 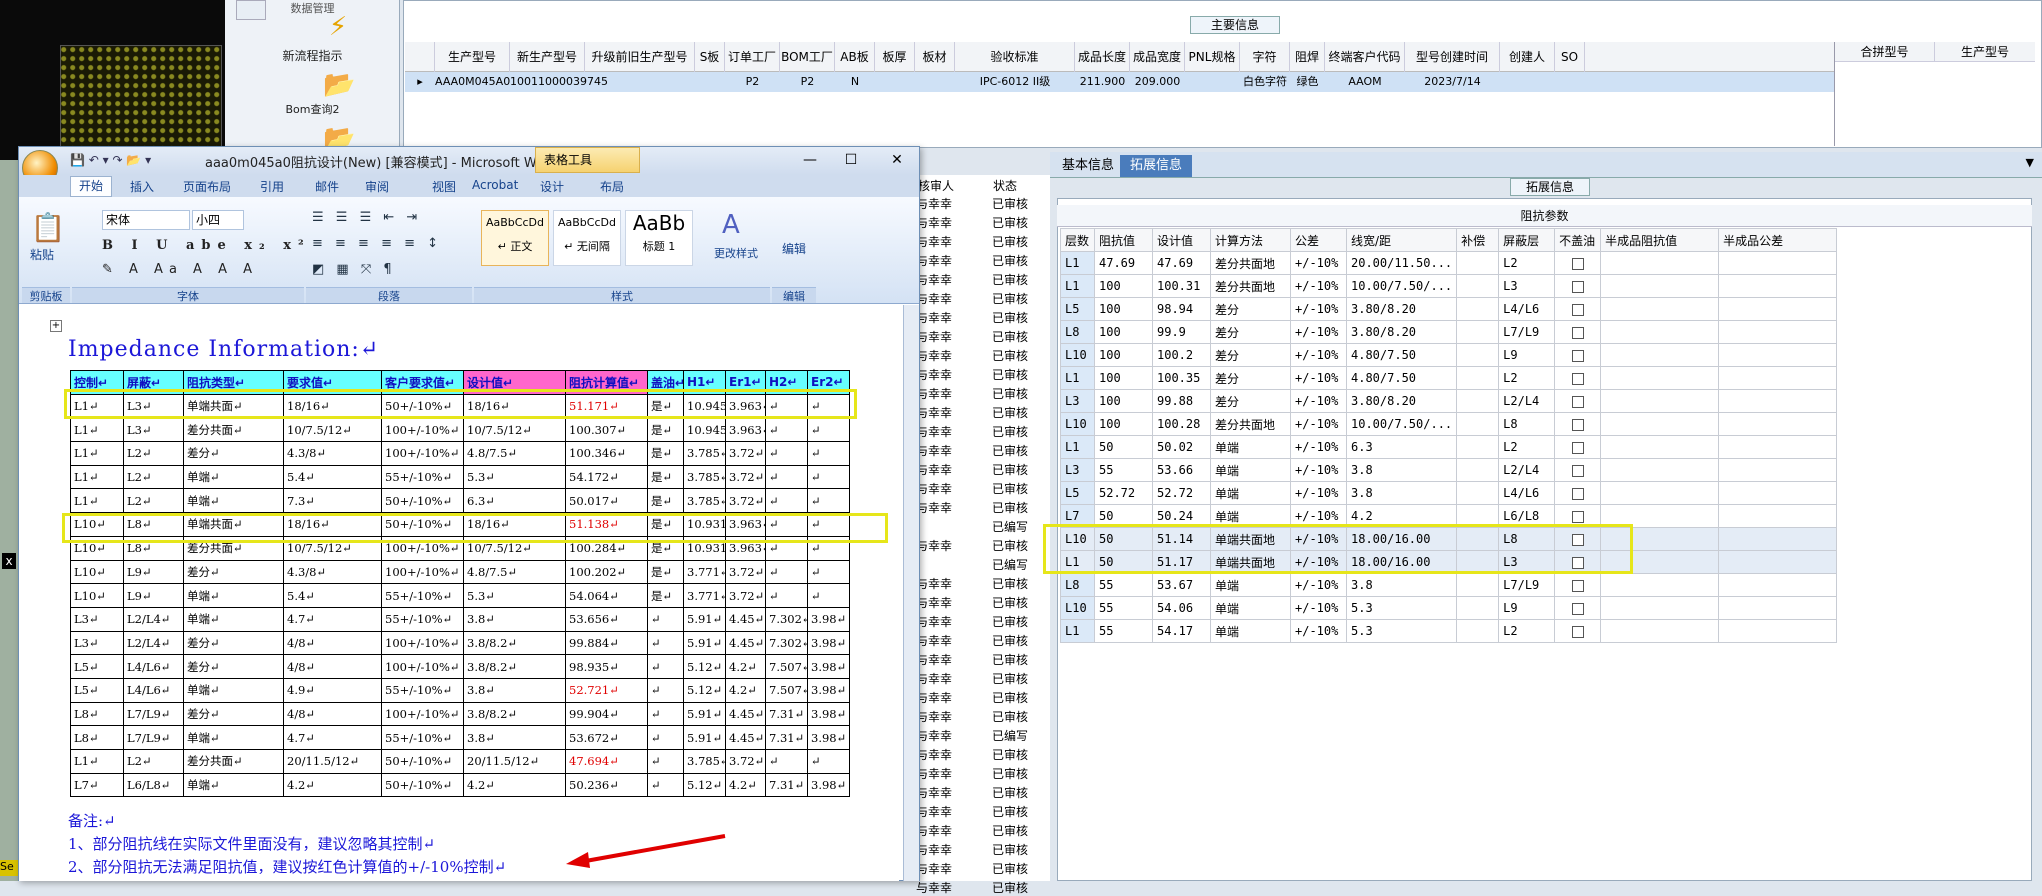 What do you see at coordinates (48, 228) in the screenshot?
I see `paste-icon: 📋` at bounding box center [48, 228].